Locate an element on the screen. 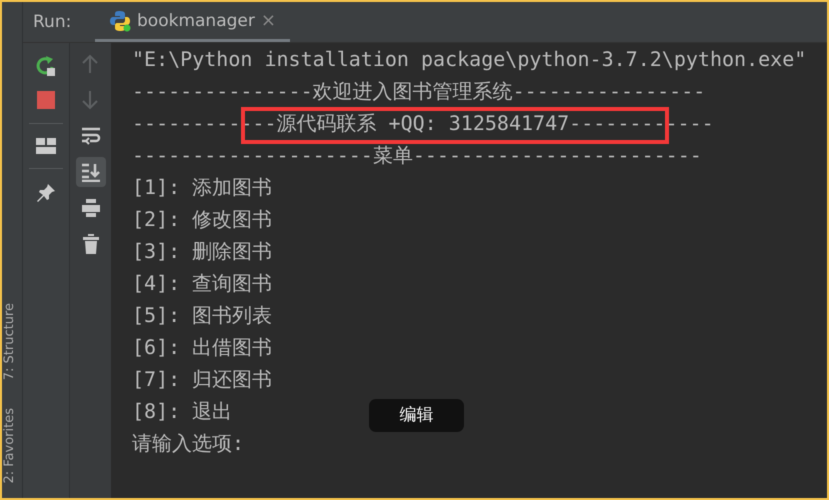 The image size is (829, 500). tab-title: bookmanager is located at coordinates (196, 20).